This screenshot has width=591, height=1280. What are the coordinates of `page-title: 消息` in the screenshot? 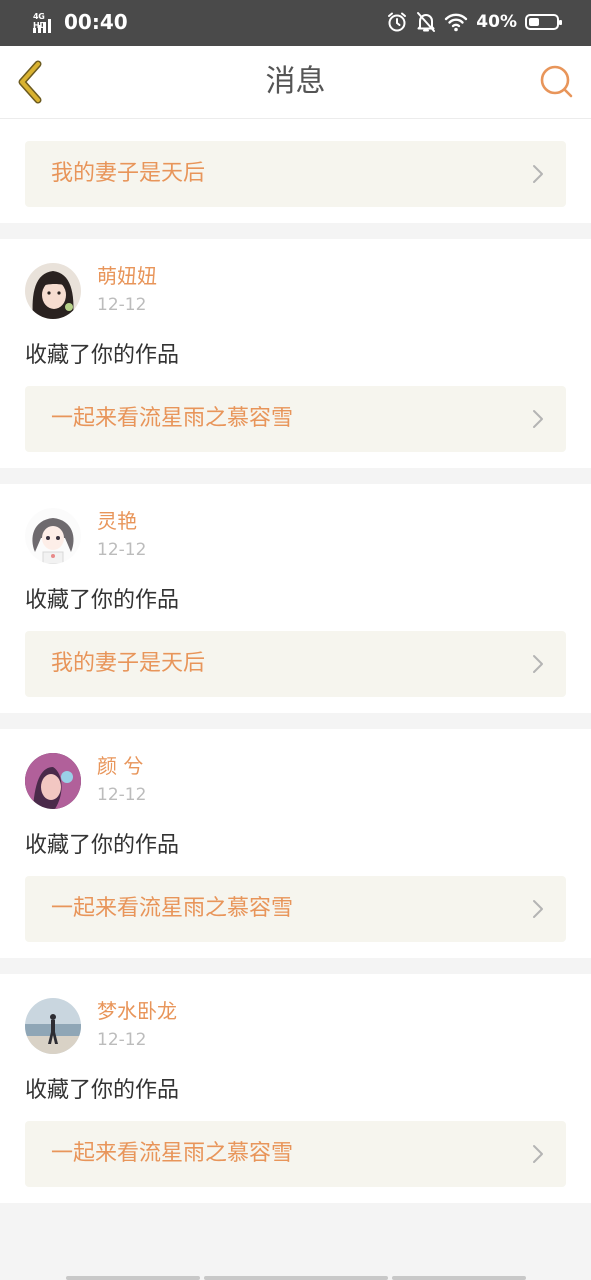 It's located at (295, 81).